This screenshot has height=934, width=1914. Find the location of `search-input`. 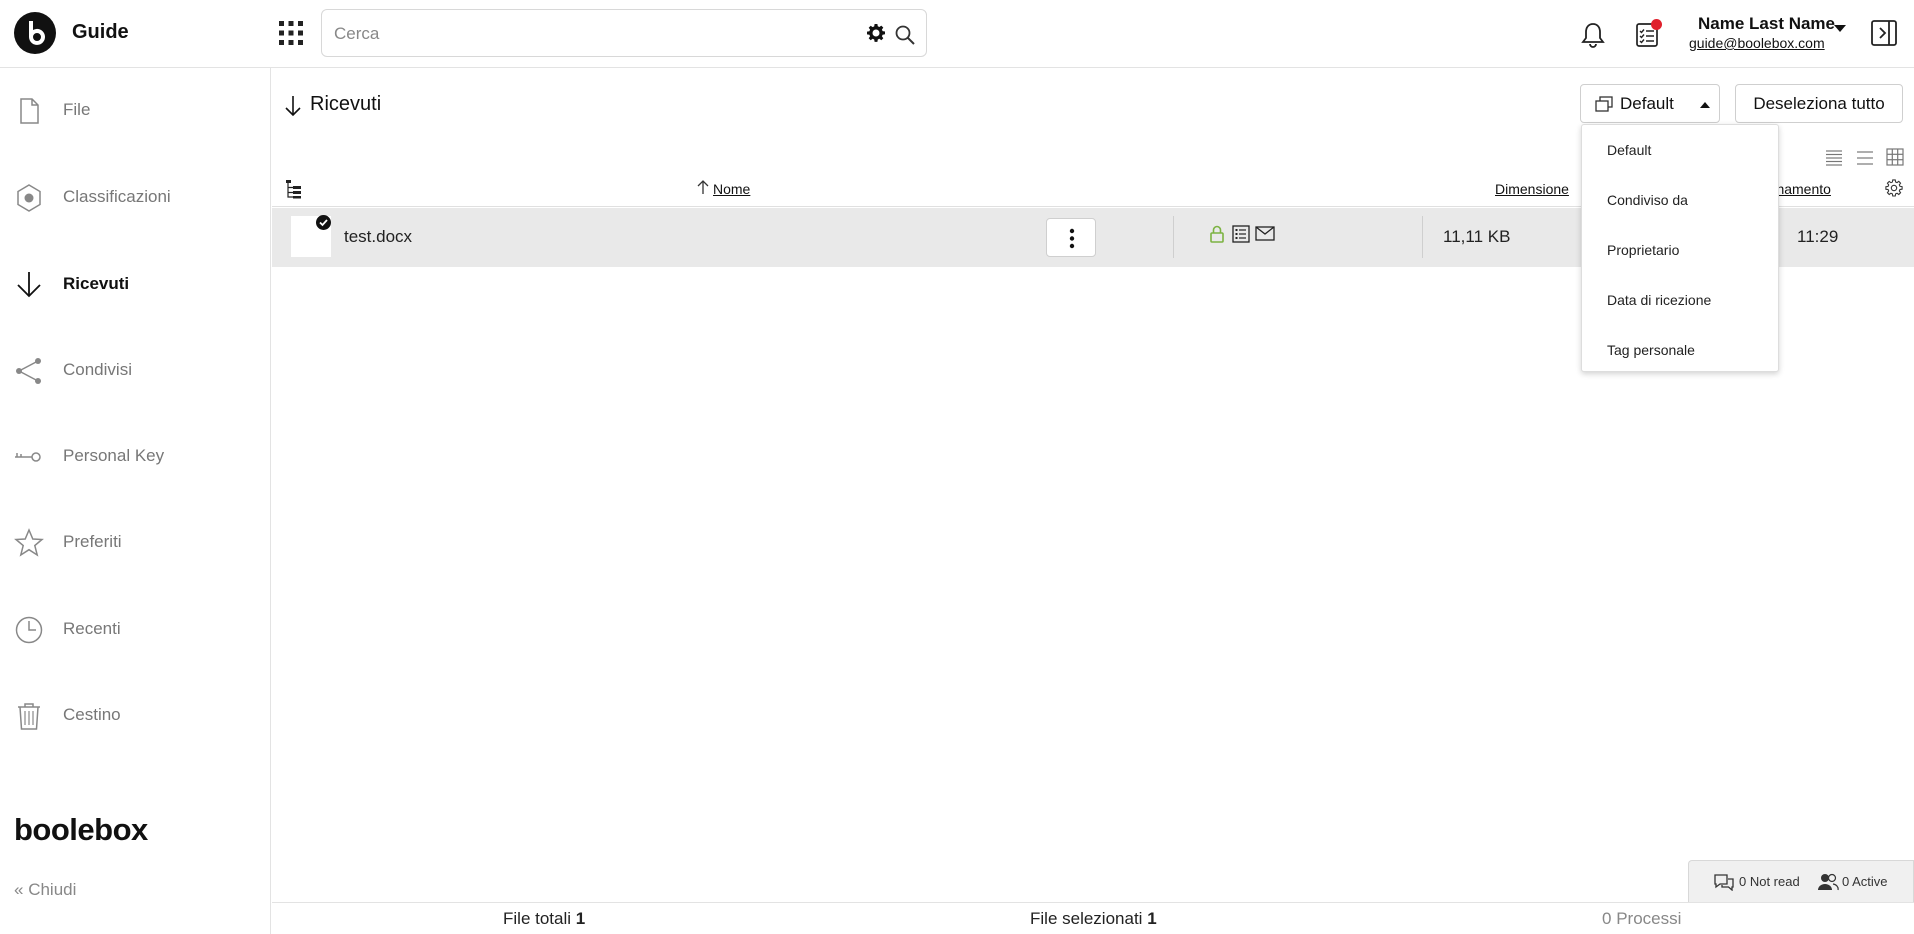

search-input is located at coordinates (574, 34).